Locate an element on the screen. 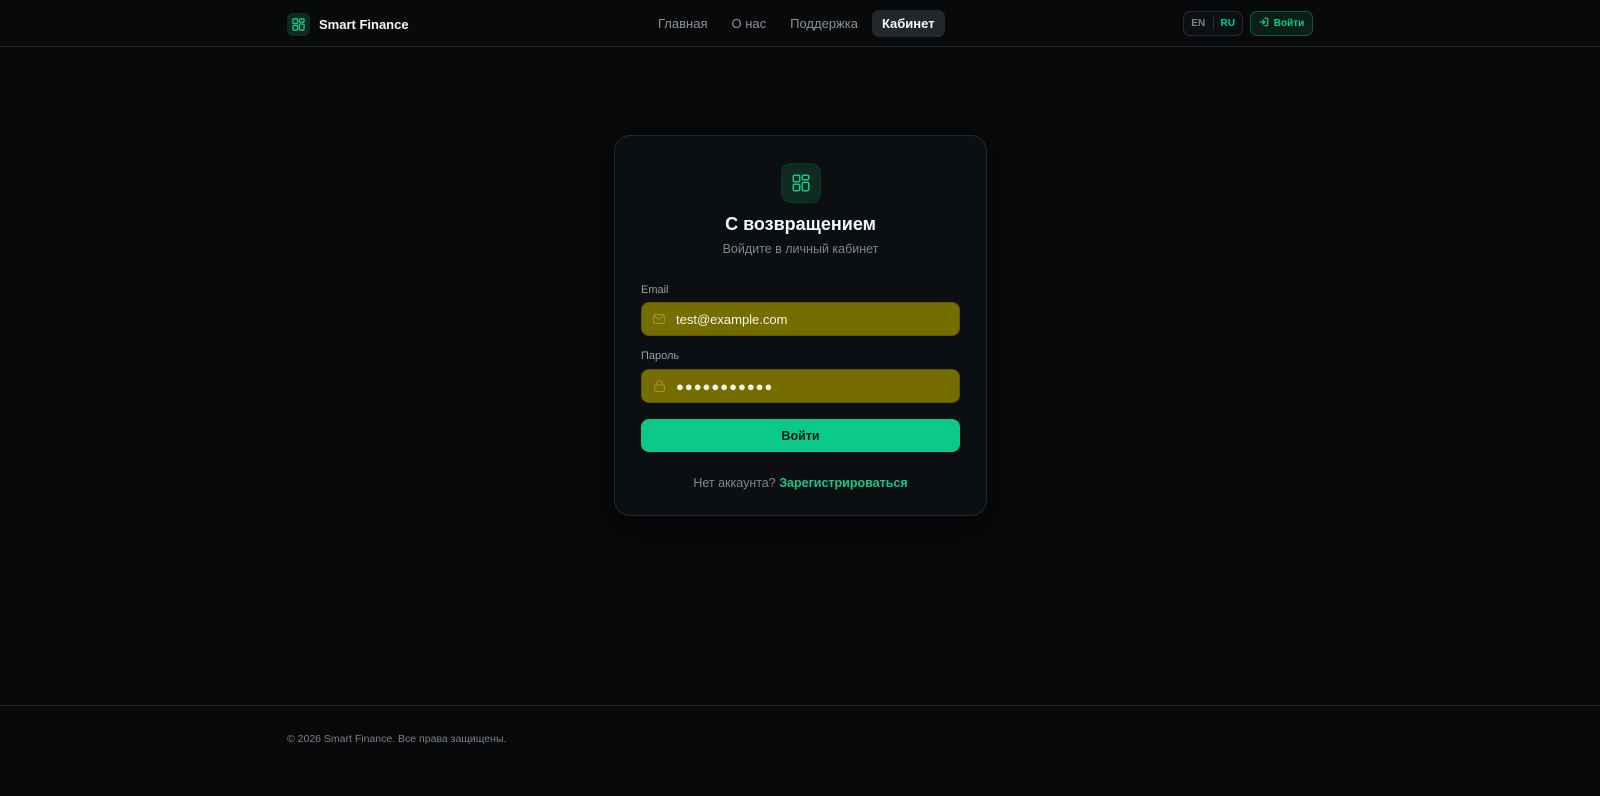 This screenshot has width=1600, height=796. nav-about: О нас is located at coordinates (748, 23).